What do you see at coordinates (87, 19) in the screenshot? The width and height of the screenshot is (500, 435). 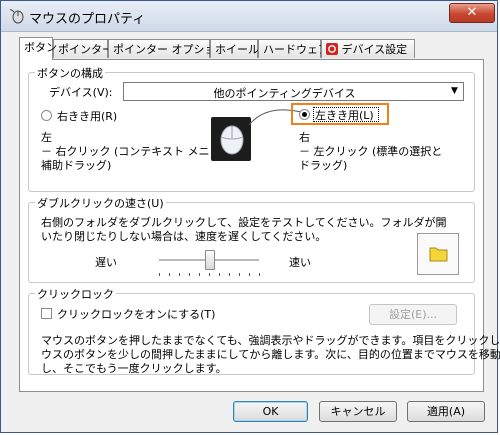 I see `window-title: マウスのプロパティ` at bounding box center [87, 19].